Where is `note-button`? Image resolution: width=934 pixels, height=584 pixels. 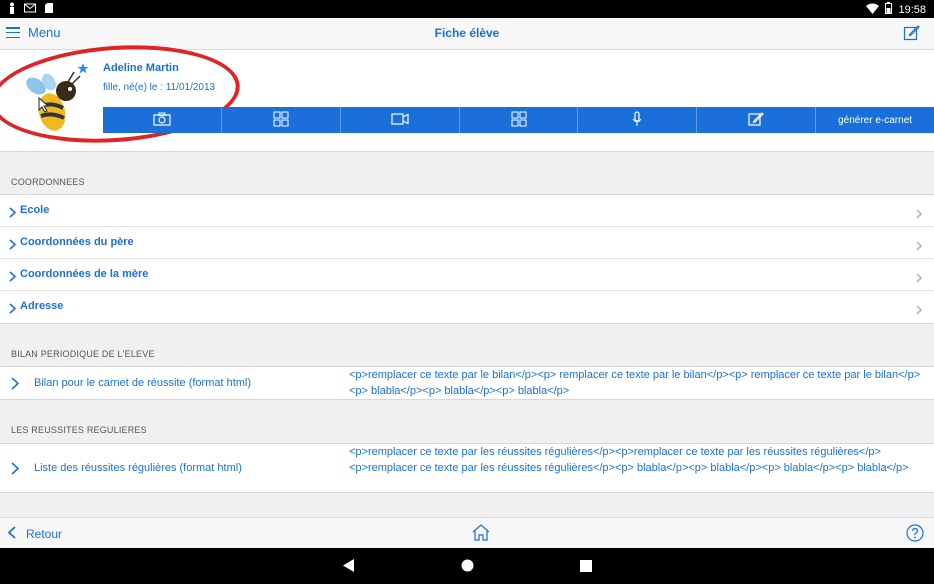 note-button is located at coordinates (757, 120).